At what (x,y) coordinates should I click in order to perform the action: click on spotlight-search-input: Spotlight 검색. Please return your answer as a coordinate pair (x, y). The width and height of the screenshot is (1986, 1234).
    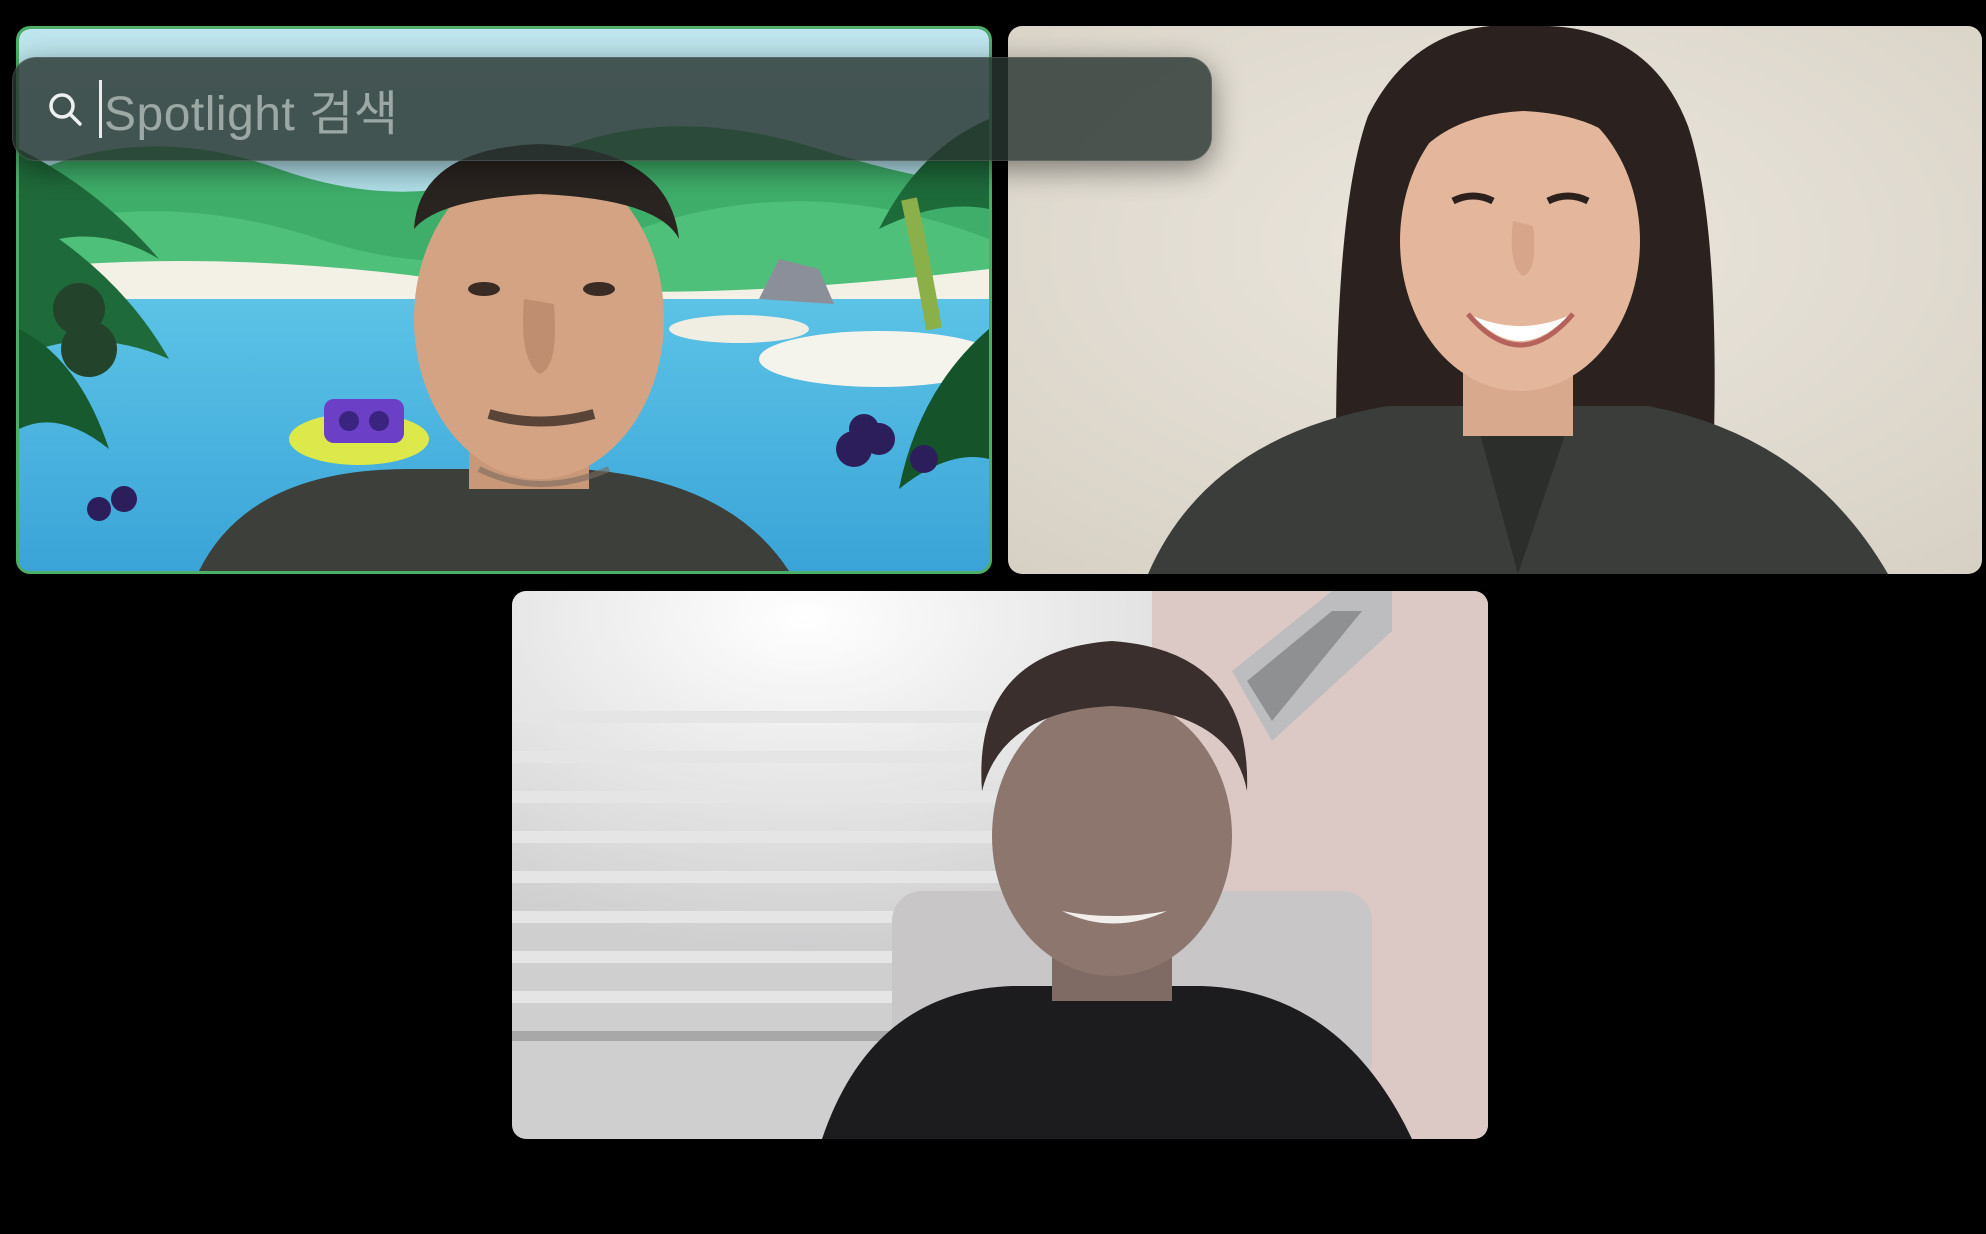
    Looking at the image, I should click on (251, 109).